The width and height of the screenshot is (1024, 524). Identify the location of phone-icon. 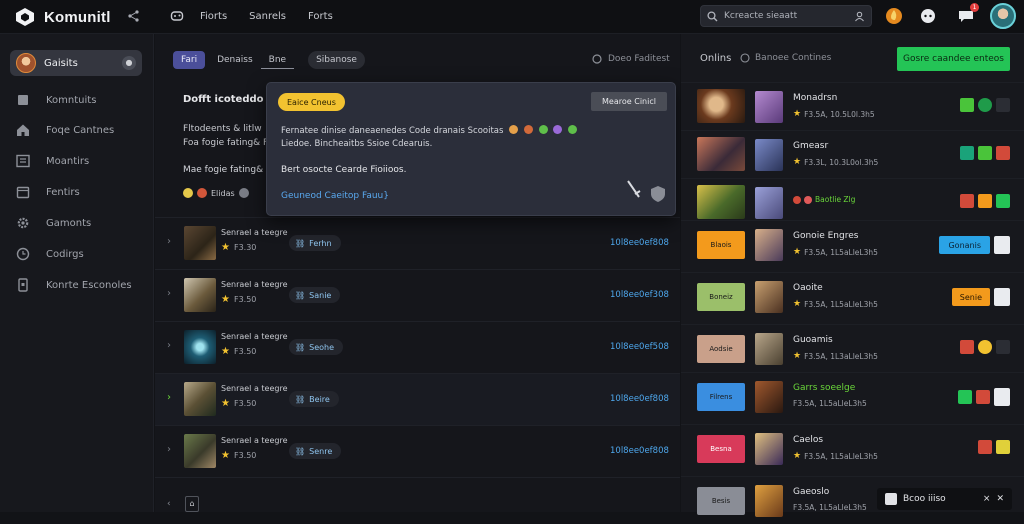
(23, 285).